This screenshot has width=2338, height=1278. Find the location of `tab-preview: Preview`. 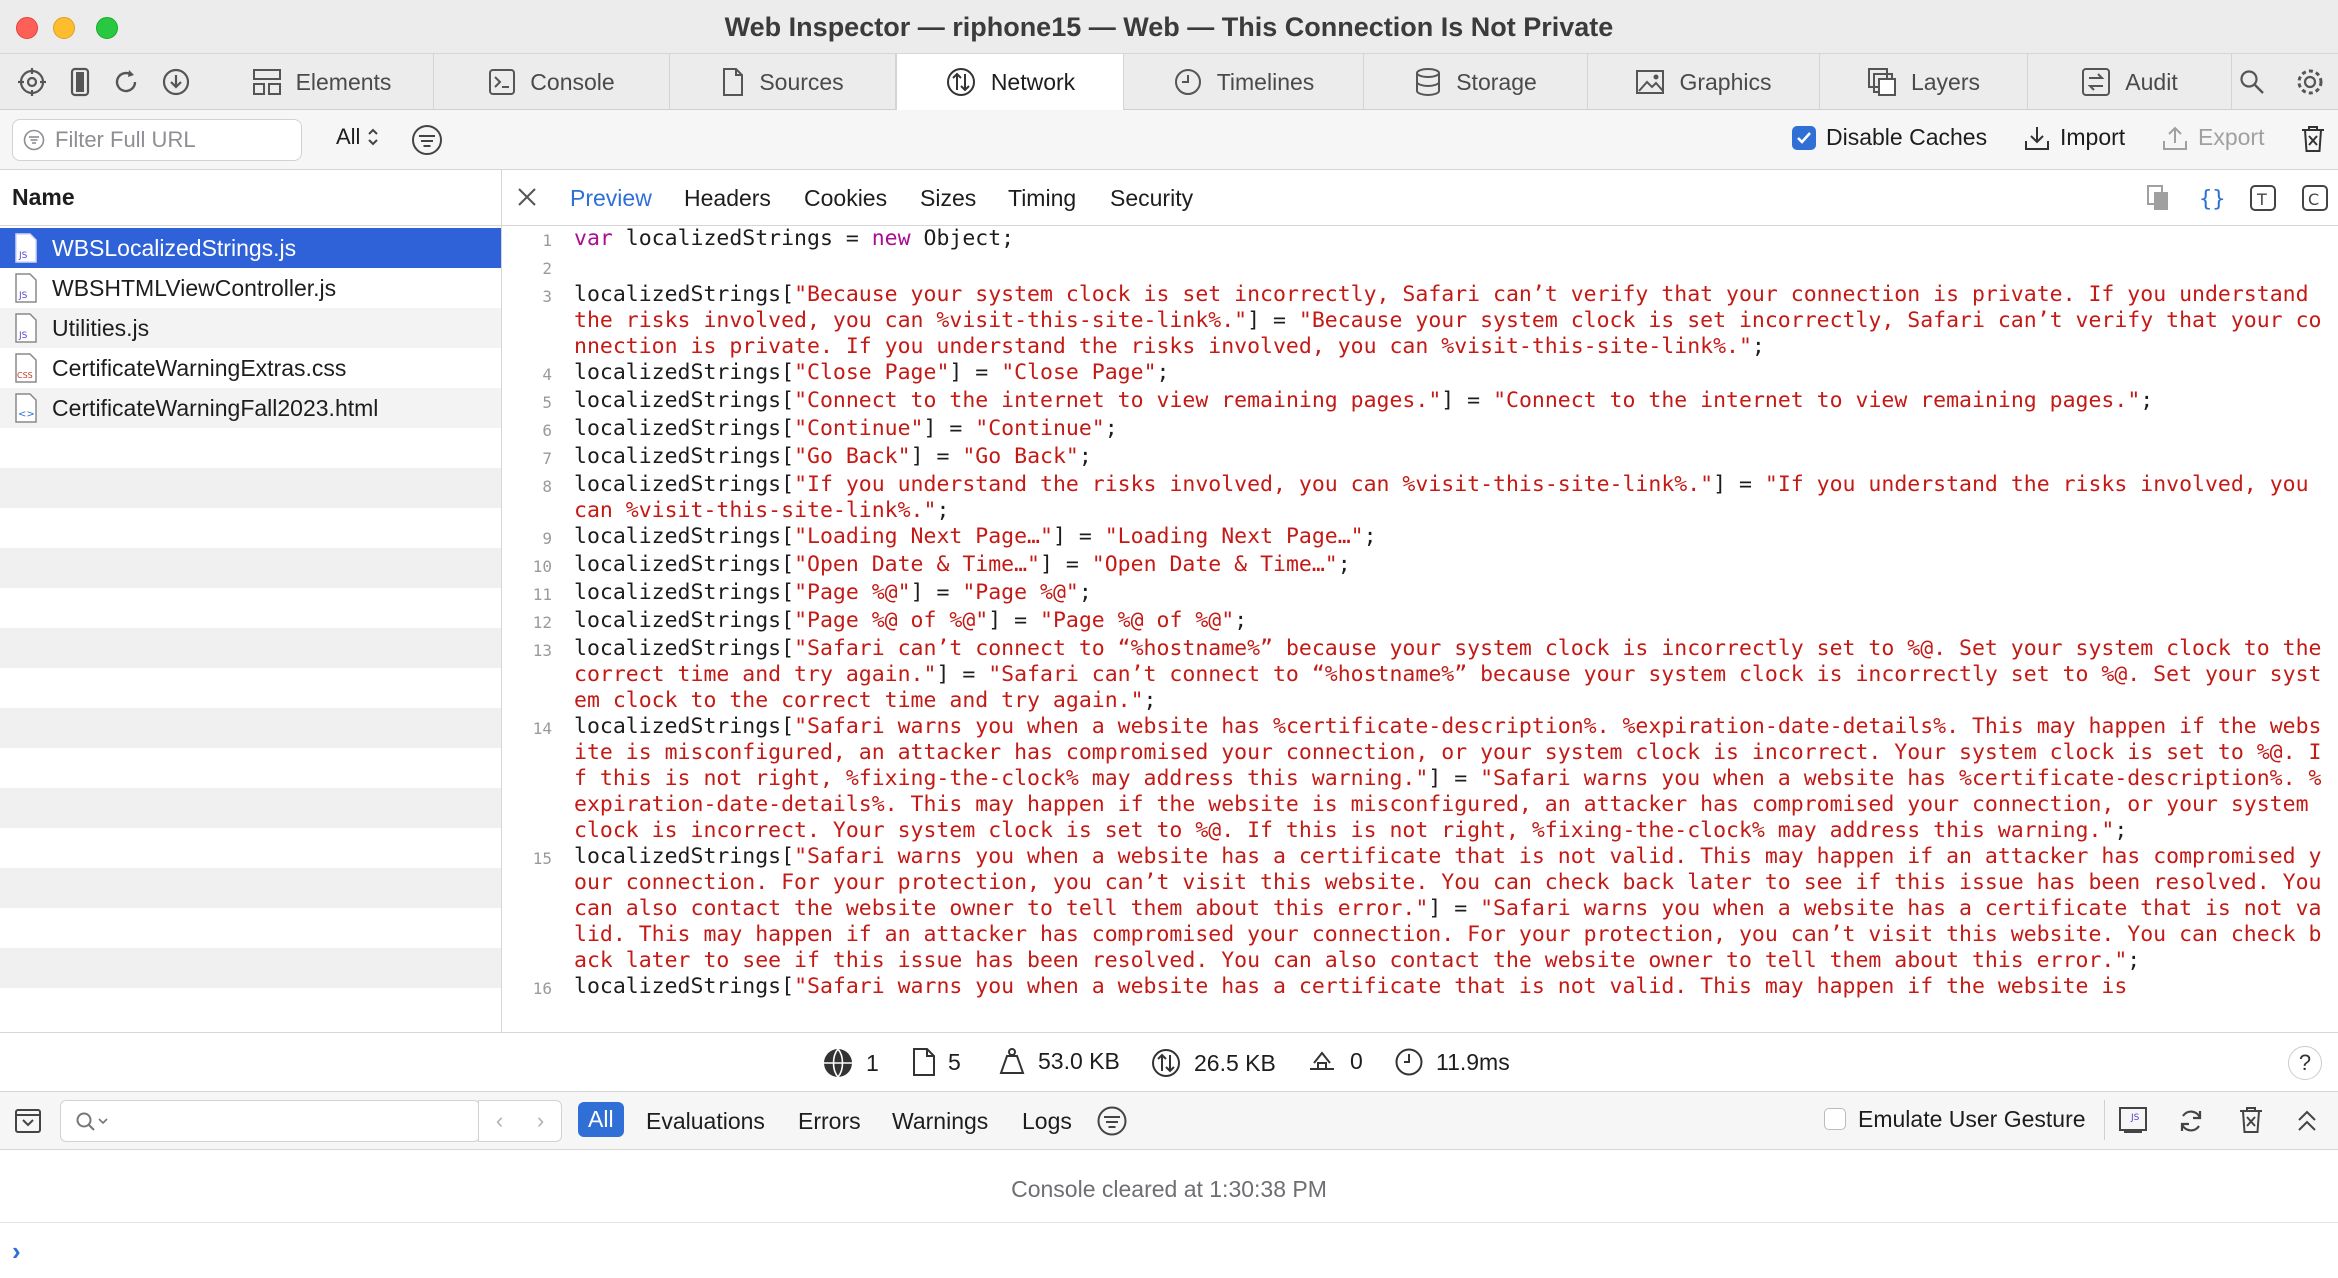

tab-preview: Preview is located at coordinates (611, 198).